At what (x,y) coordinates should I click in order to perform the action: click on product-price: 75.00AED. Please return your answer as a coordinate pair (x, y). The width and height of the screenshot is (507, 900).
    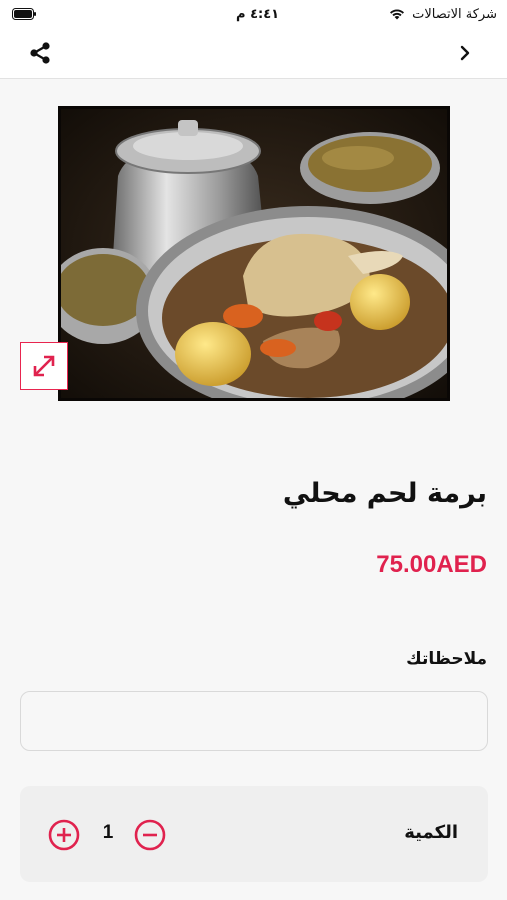
    Looking at the image, I should click on (431, 564).